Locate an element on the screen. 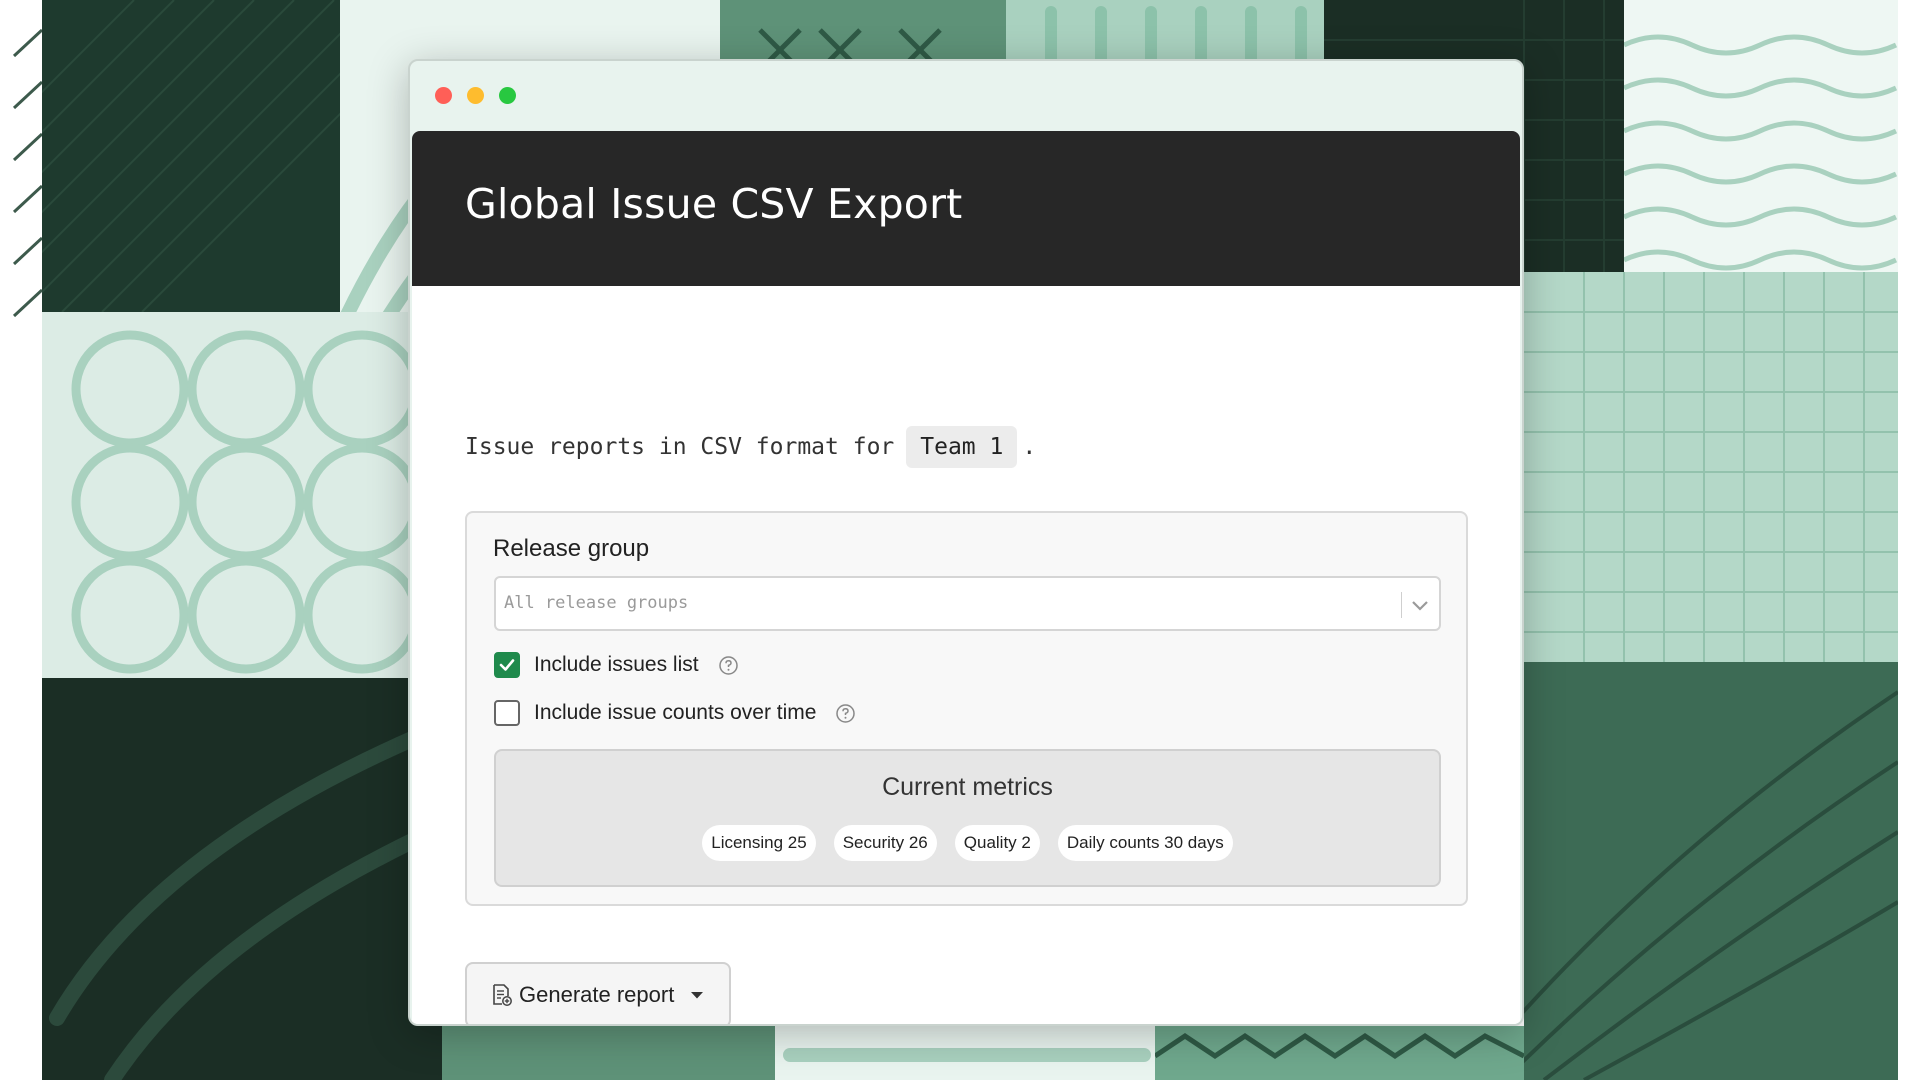 Image resolution: width=1920 pixels, height=1080 pixels. description-prefix: Issue reports in CSV format for is located at coordinates (680, 447).